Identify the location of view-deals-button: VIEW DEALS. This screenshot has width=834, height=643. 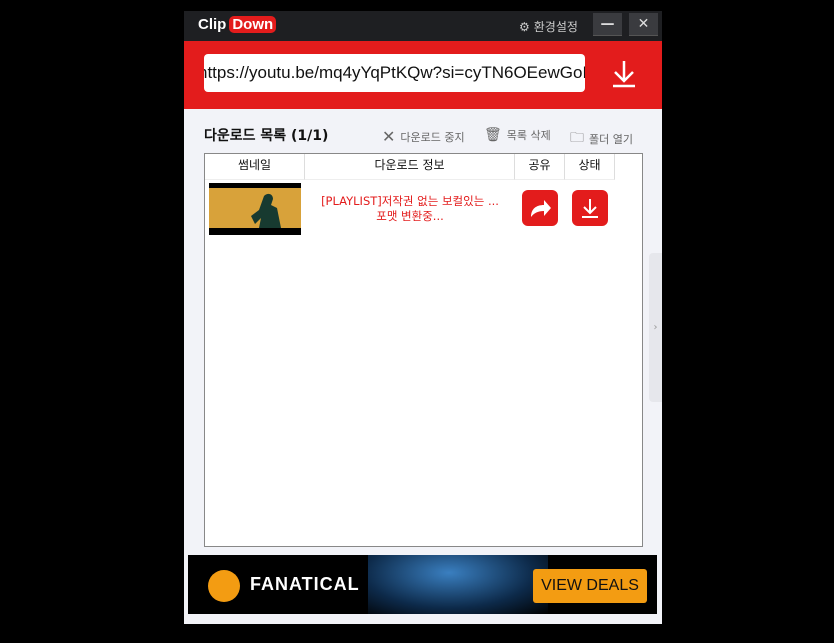
(590, 586).